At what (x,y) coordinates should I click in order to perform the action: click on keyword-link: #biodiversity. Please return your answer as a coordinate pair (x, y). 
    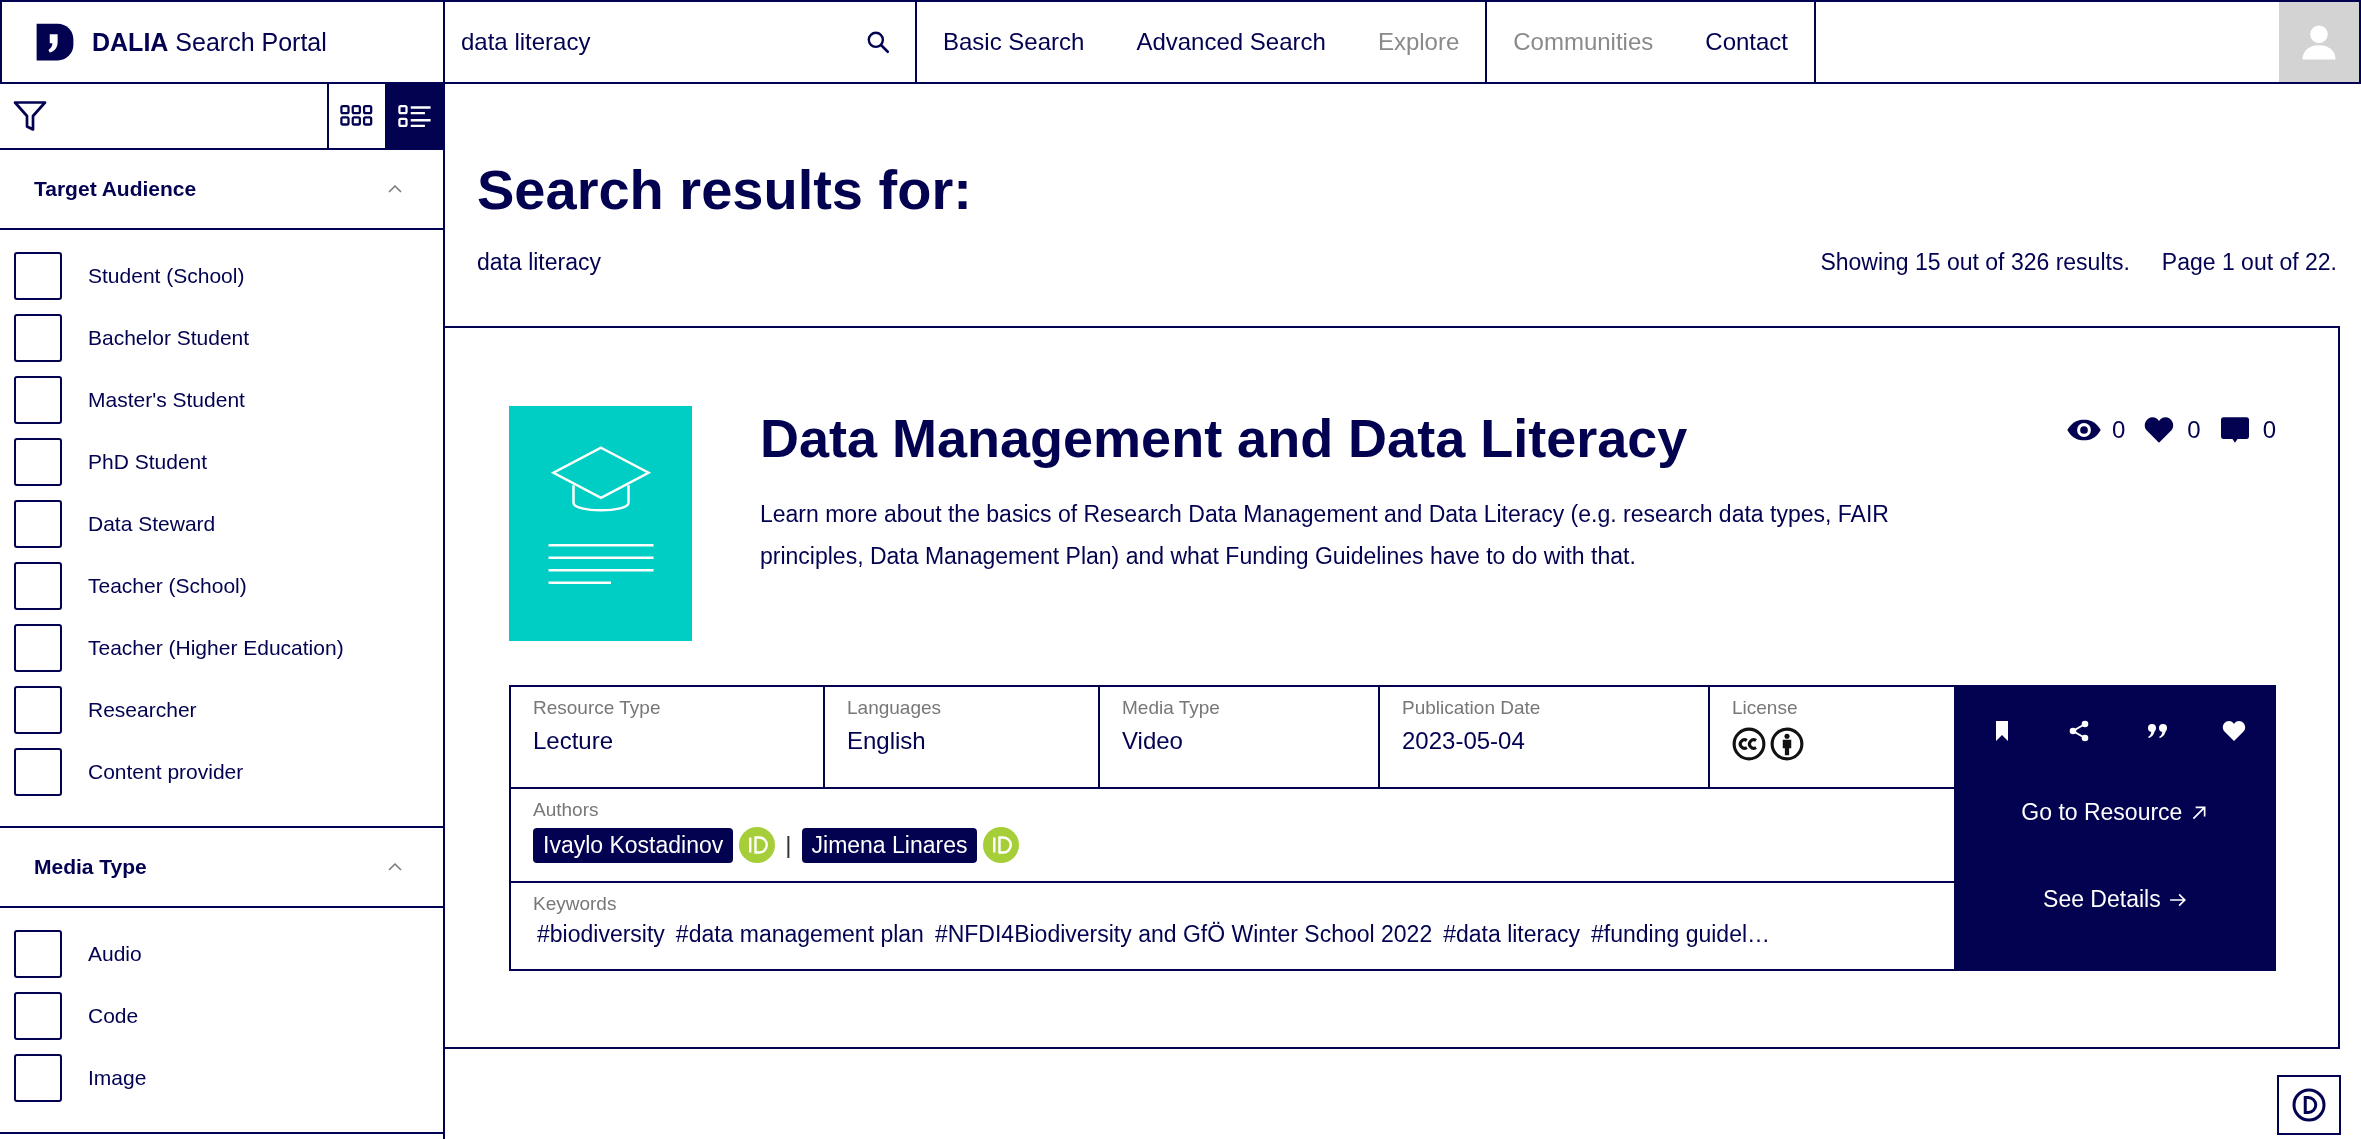
    Looking at the image, I should click on (601, 935).